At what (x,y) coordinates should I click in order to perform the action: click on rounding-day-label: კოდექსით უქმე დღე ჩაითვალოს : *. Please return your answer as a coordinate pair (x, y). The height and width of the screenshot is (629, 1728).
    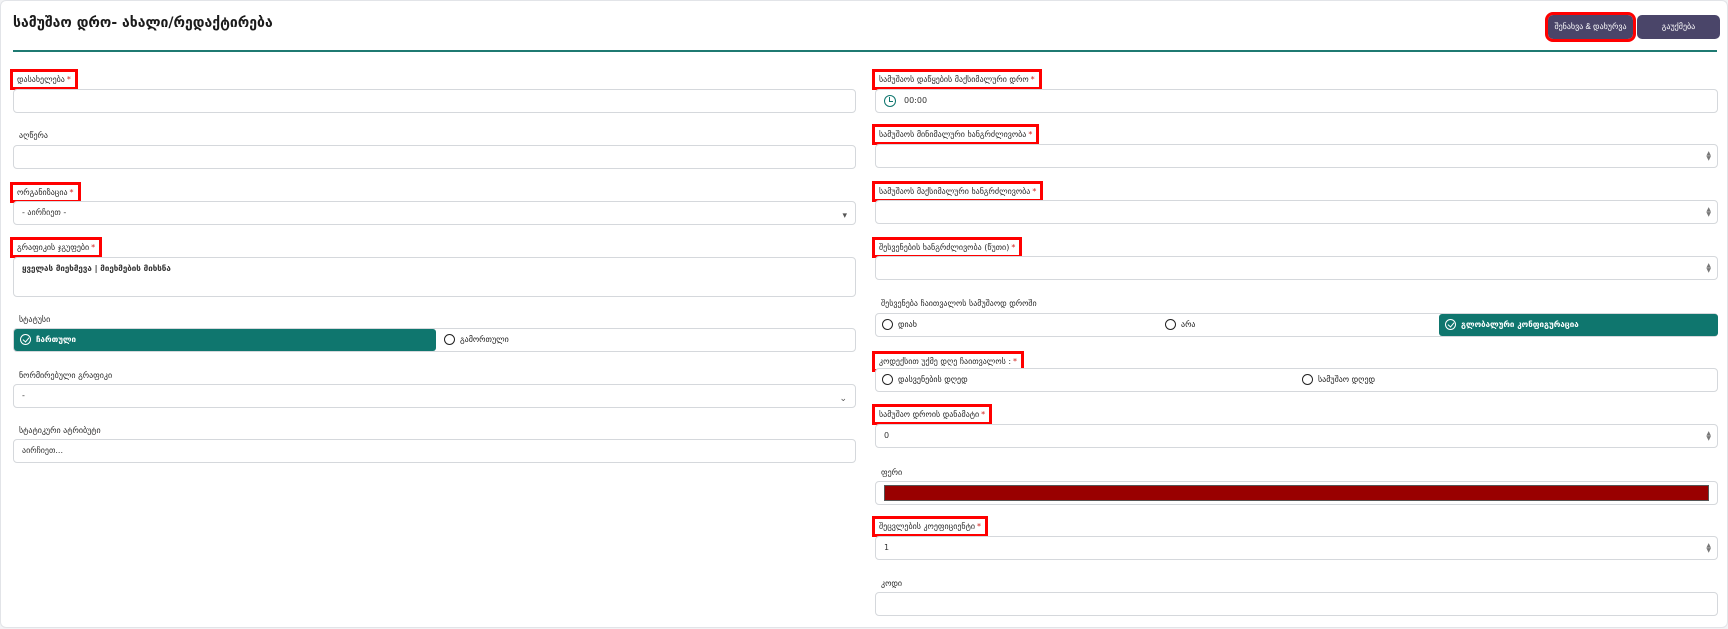
    Looking at the image, I should click on (948, 361).